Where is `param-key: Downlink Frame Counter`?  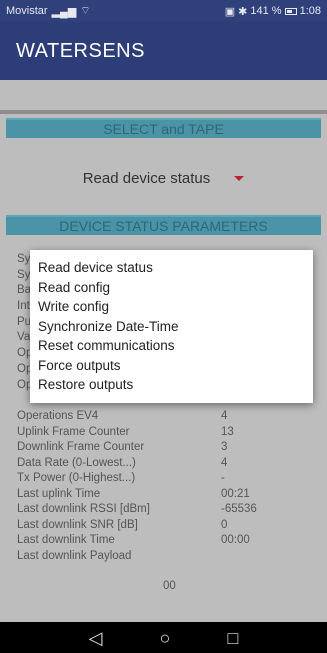
param-key: Downlink Frame Counter is located at coordinates (81, 447).